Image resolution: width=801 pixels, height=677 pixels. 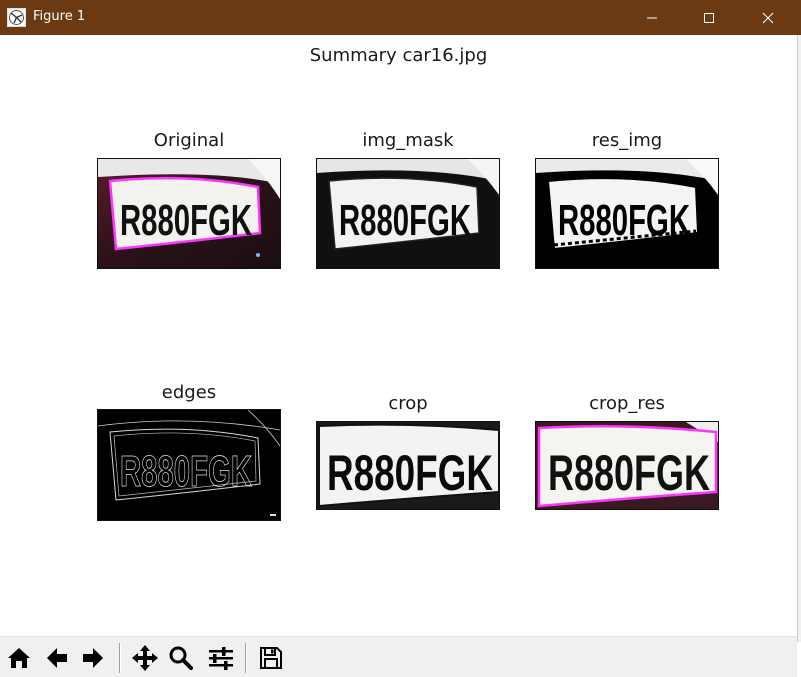 I want to click on back-button, so click(x=57, y=658).